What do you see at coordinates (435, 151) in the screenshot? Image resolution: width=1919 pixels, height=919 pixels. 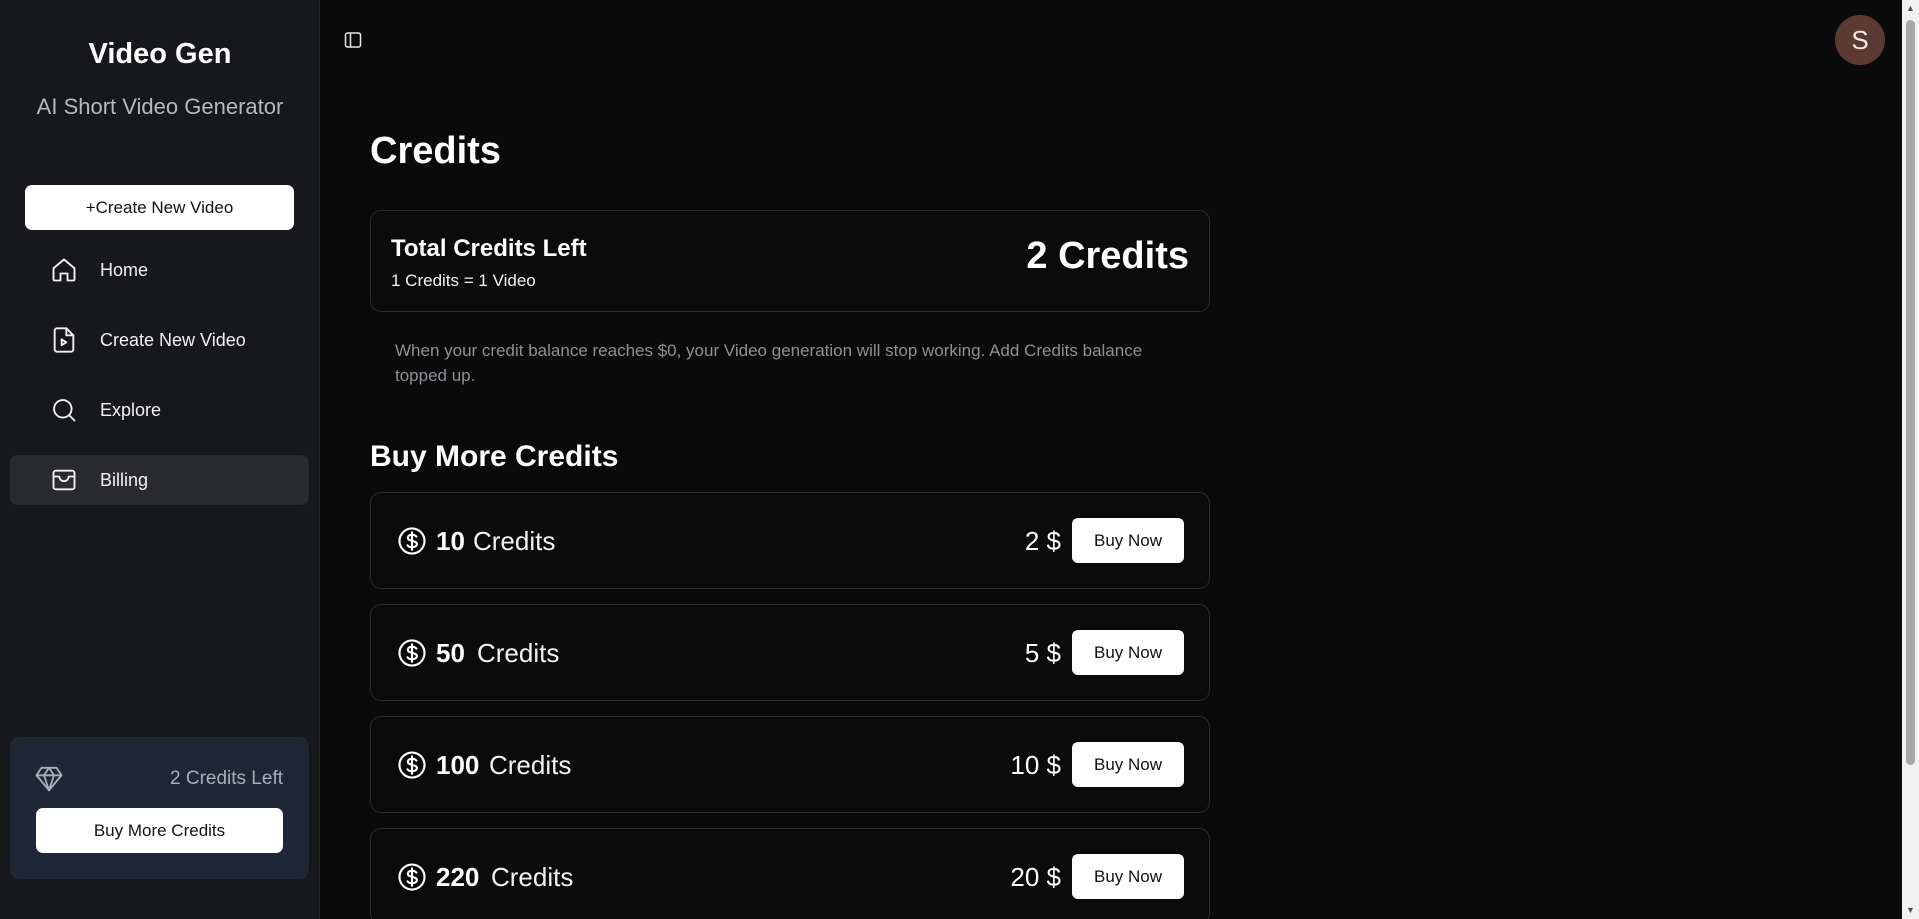 I see `page-title: Credits` at bounding box center [435, 151].